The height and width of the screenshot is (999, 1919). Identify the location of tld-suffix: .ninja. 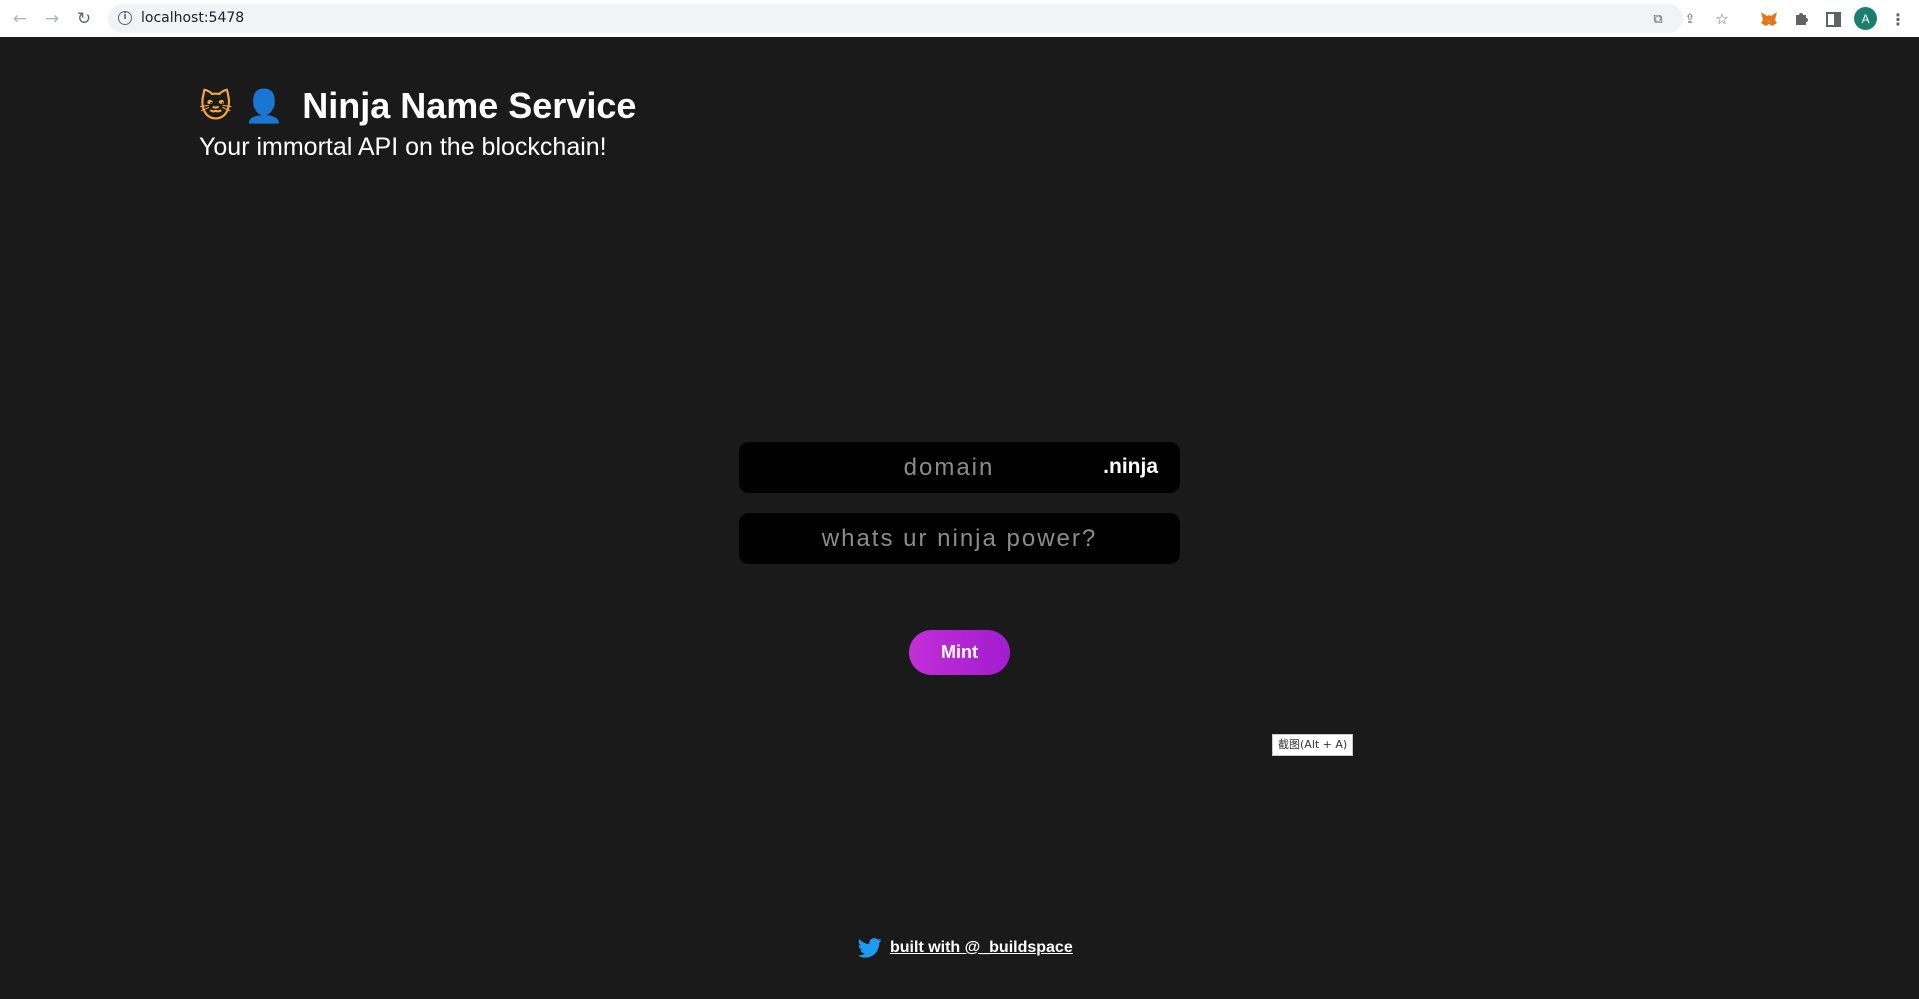
(1130, 466).